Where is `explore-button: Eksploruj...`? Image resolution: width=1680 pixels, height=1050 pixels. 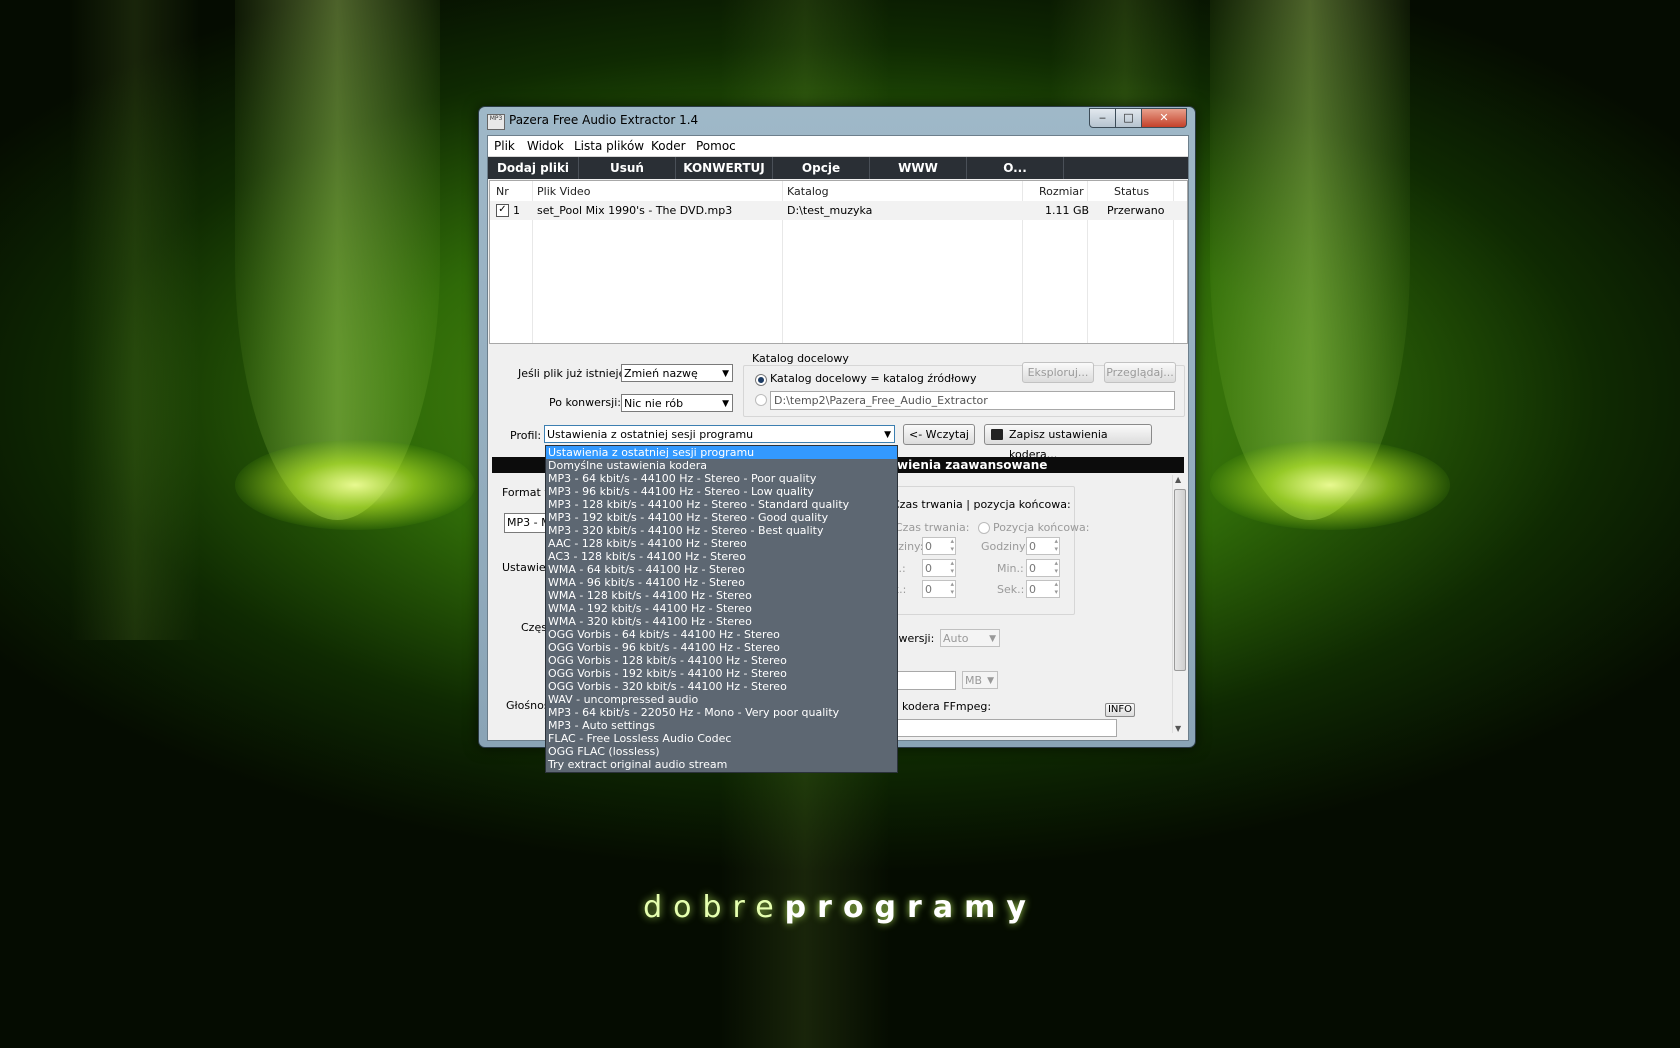 explore-button: Eksploruj... is located at coordinates (1058, 372).